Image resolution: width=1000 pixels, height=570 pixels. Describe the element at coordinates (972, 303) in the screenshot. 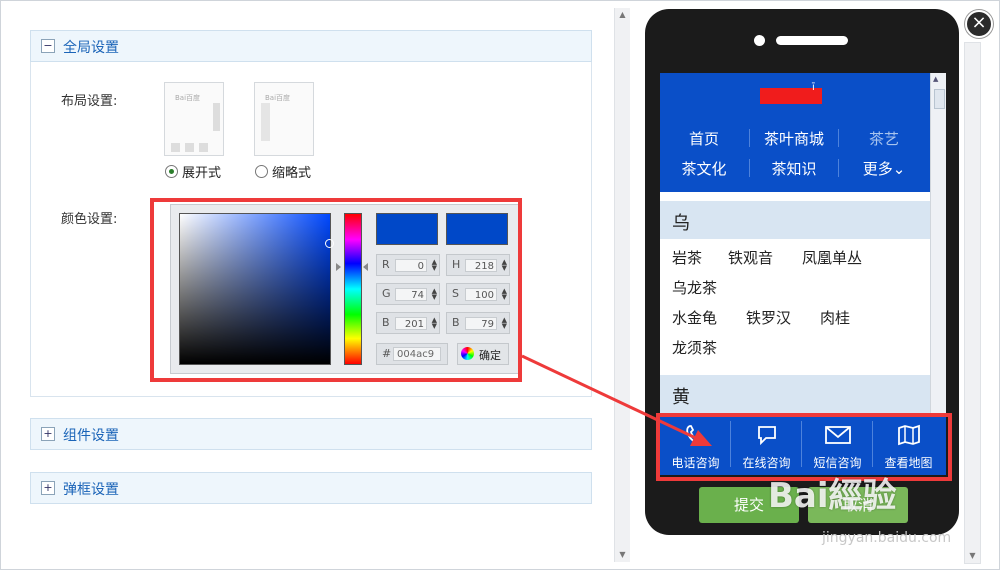

I see `preview-scrollbar: ▼` at that location.